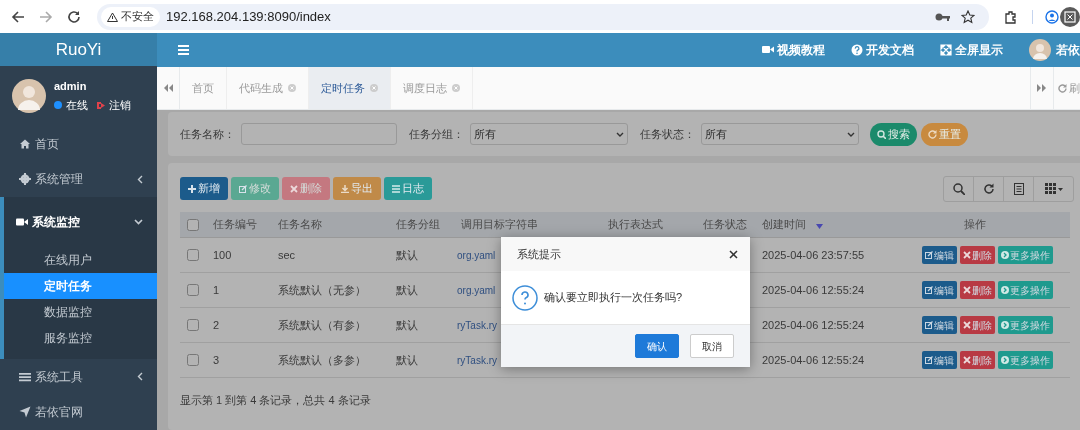 This screenshot has width=1080, height=430. Describe the element at coordinates (657, 346) in the screenshot. I see `confirm-button: 确认` at that location.